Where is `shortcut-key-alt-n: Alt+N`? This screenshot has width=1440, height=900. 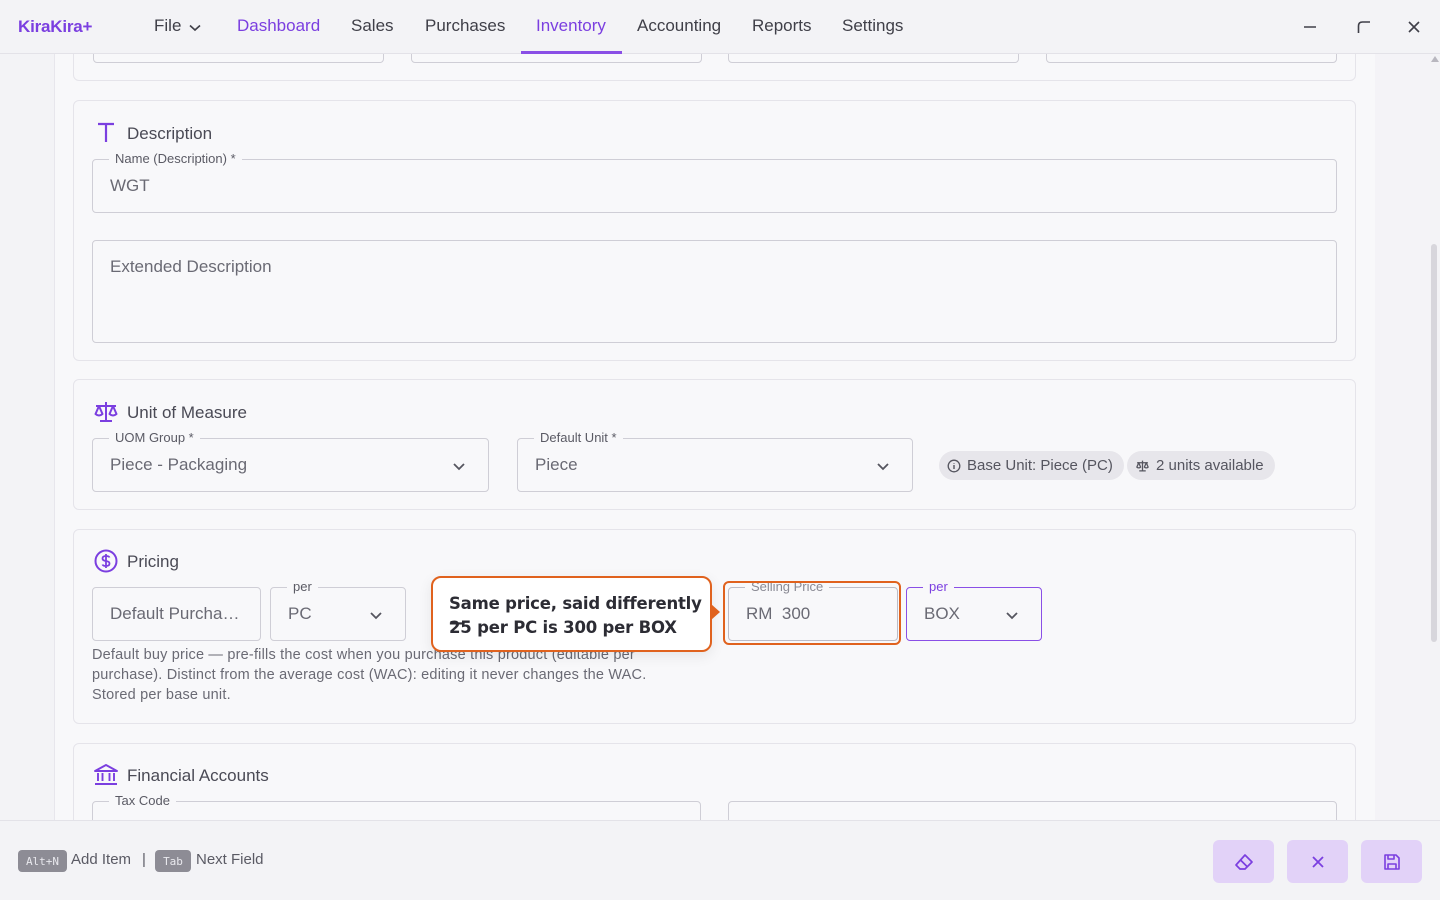 shortcut-key-alt-n: Alt+N is located at coordinates (42, 861).